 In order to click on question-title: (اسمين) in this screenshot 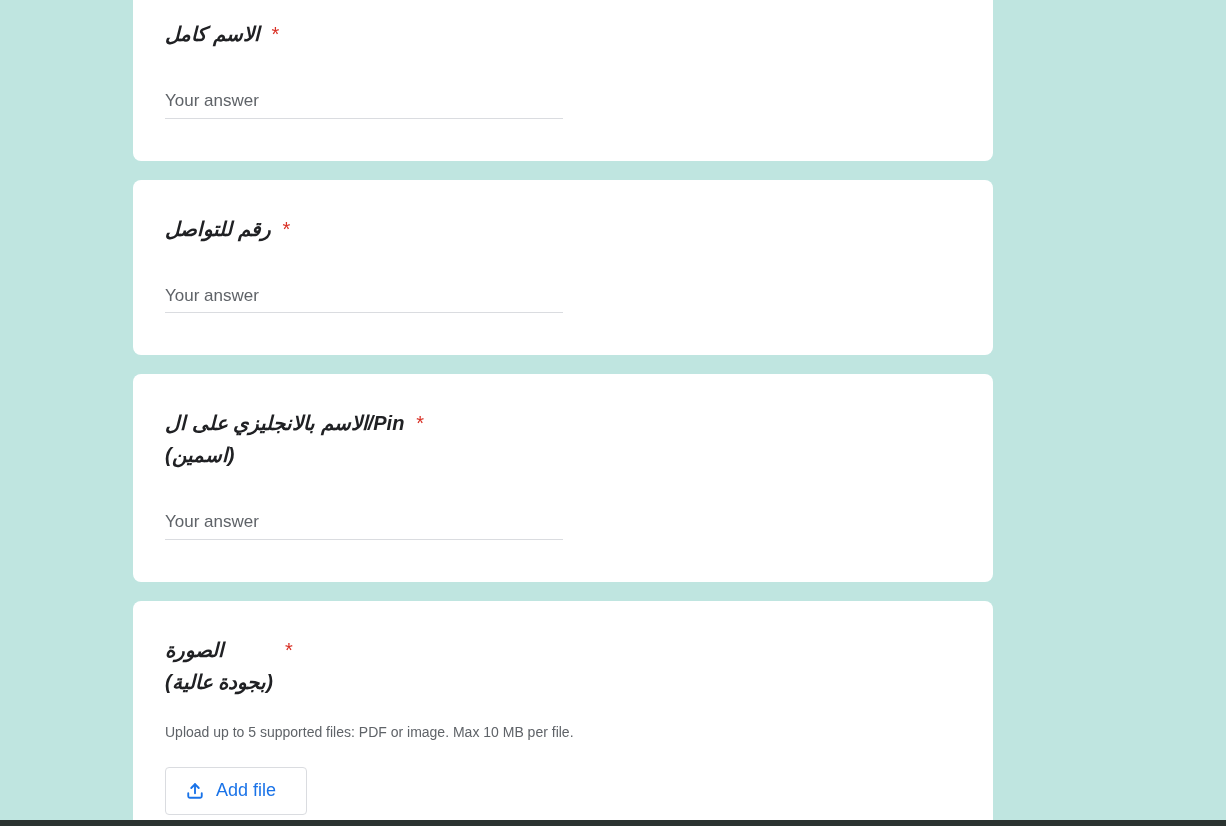, I will do `click(200, 456)`.